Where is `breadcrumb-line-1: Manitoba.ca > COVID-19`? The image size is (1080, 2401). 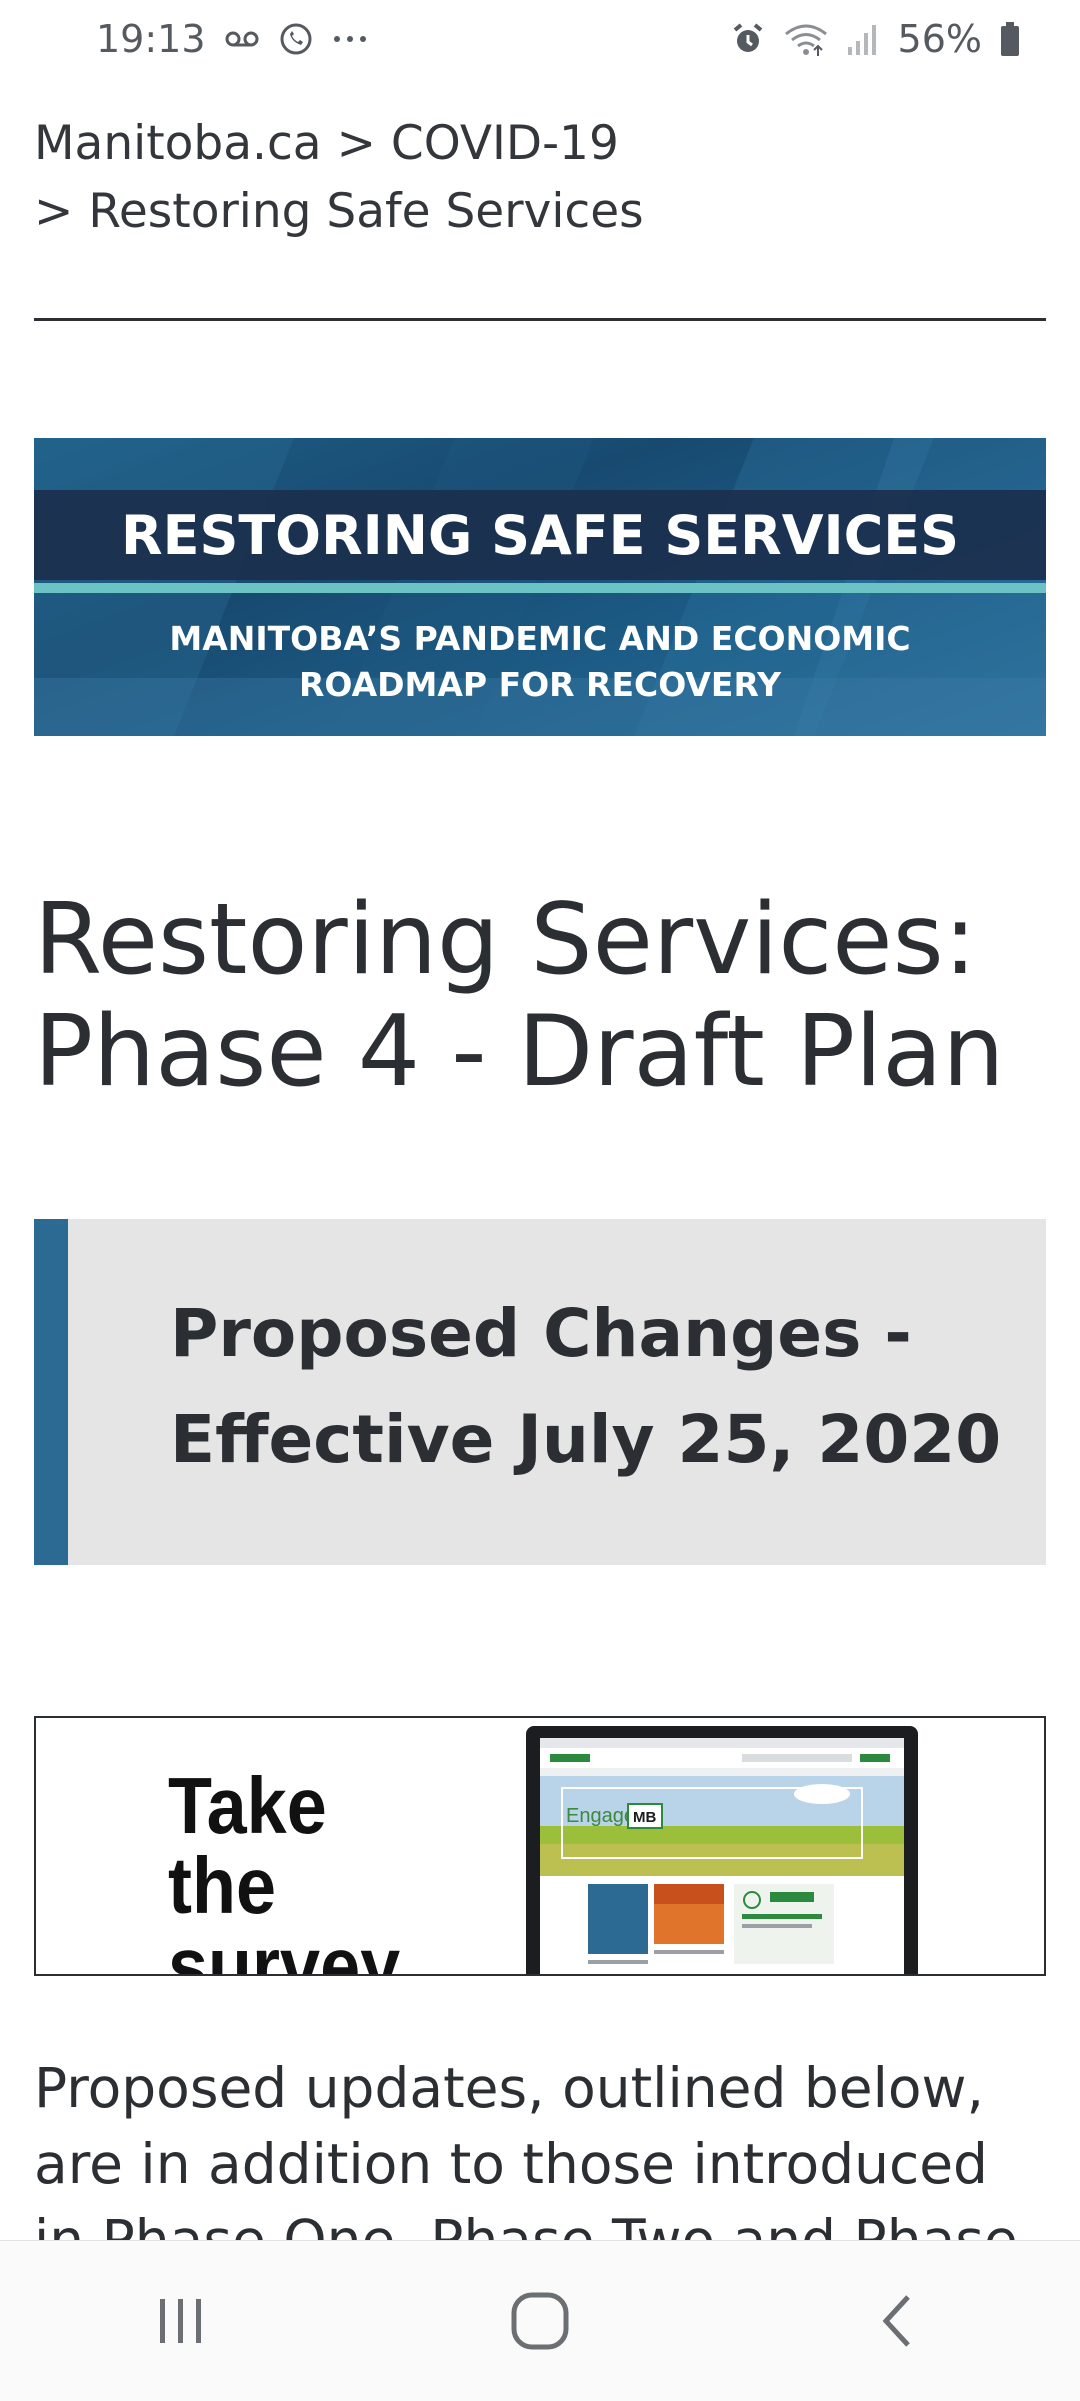
breadcrumb-line-1: Manitoba.ca > COVID-19 is located at coordinates (540, 144).